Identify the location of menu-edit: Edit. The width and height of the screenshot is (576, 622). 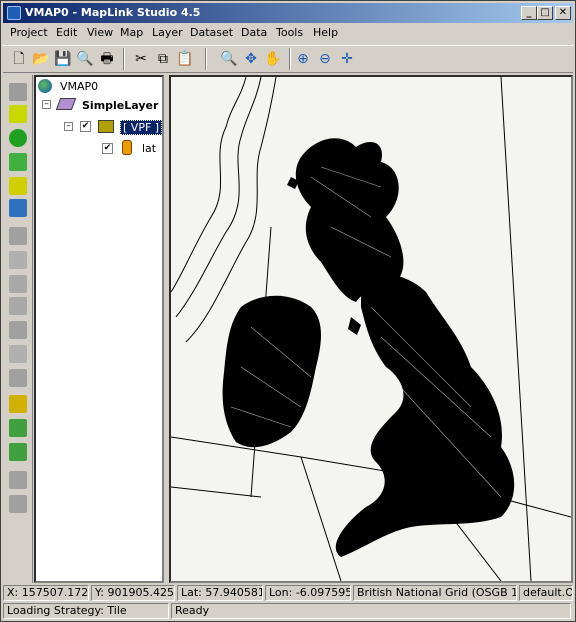
(66, 32).